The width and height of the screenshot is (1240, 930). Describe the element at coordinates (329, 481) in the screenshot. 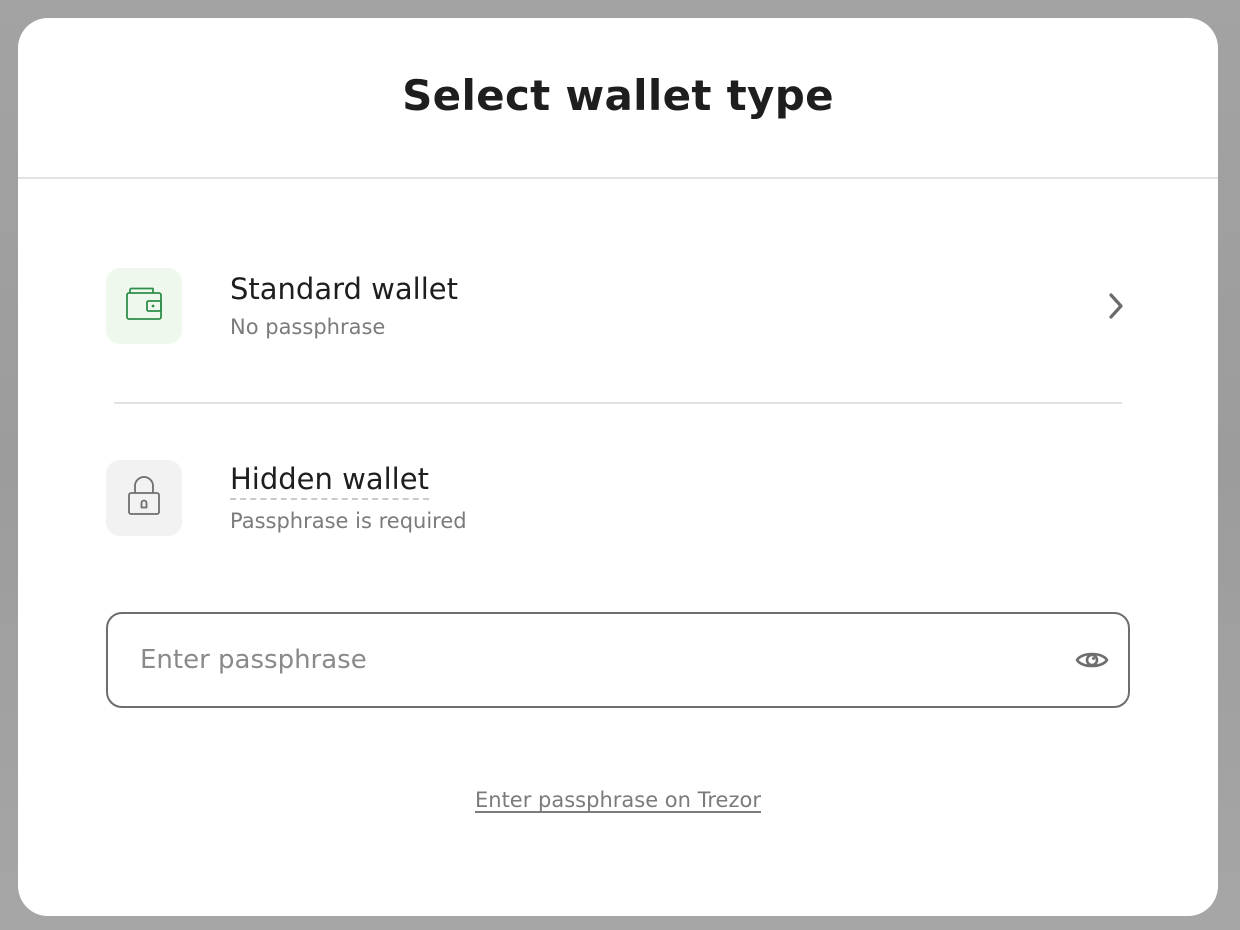

I see `hidden-wallet-title: Hidden wallet` at that location.